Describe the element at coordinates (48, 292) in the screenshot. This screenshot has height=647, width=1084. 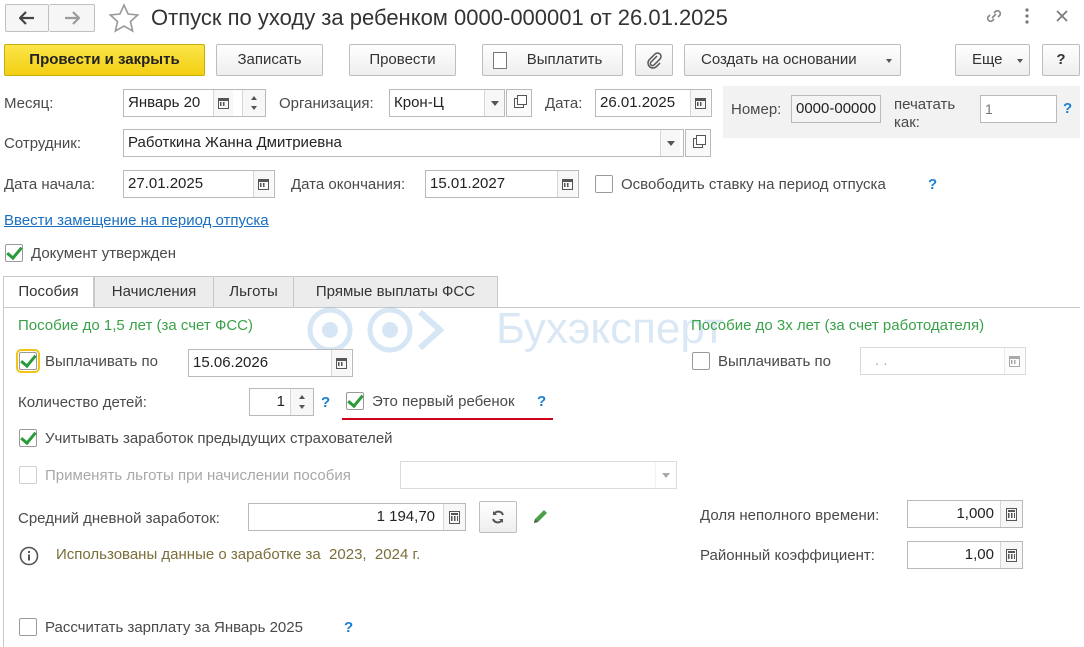
I see `tab-benefits: Пособия` at that location.